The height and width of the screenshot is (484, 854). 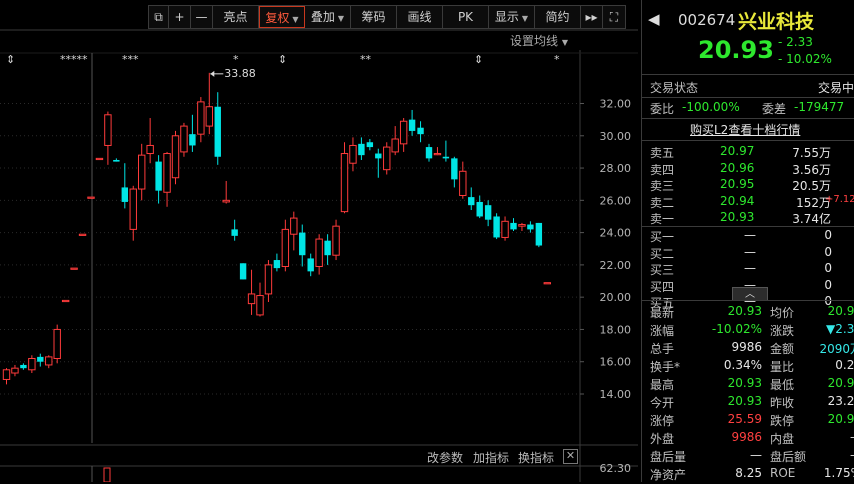 What do you see at coordinates (159, 17) in the screenshot?
I see `window-mode-icon: ⧉` at bounding box center [159, 17].